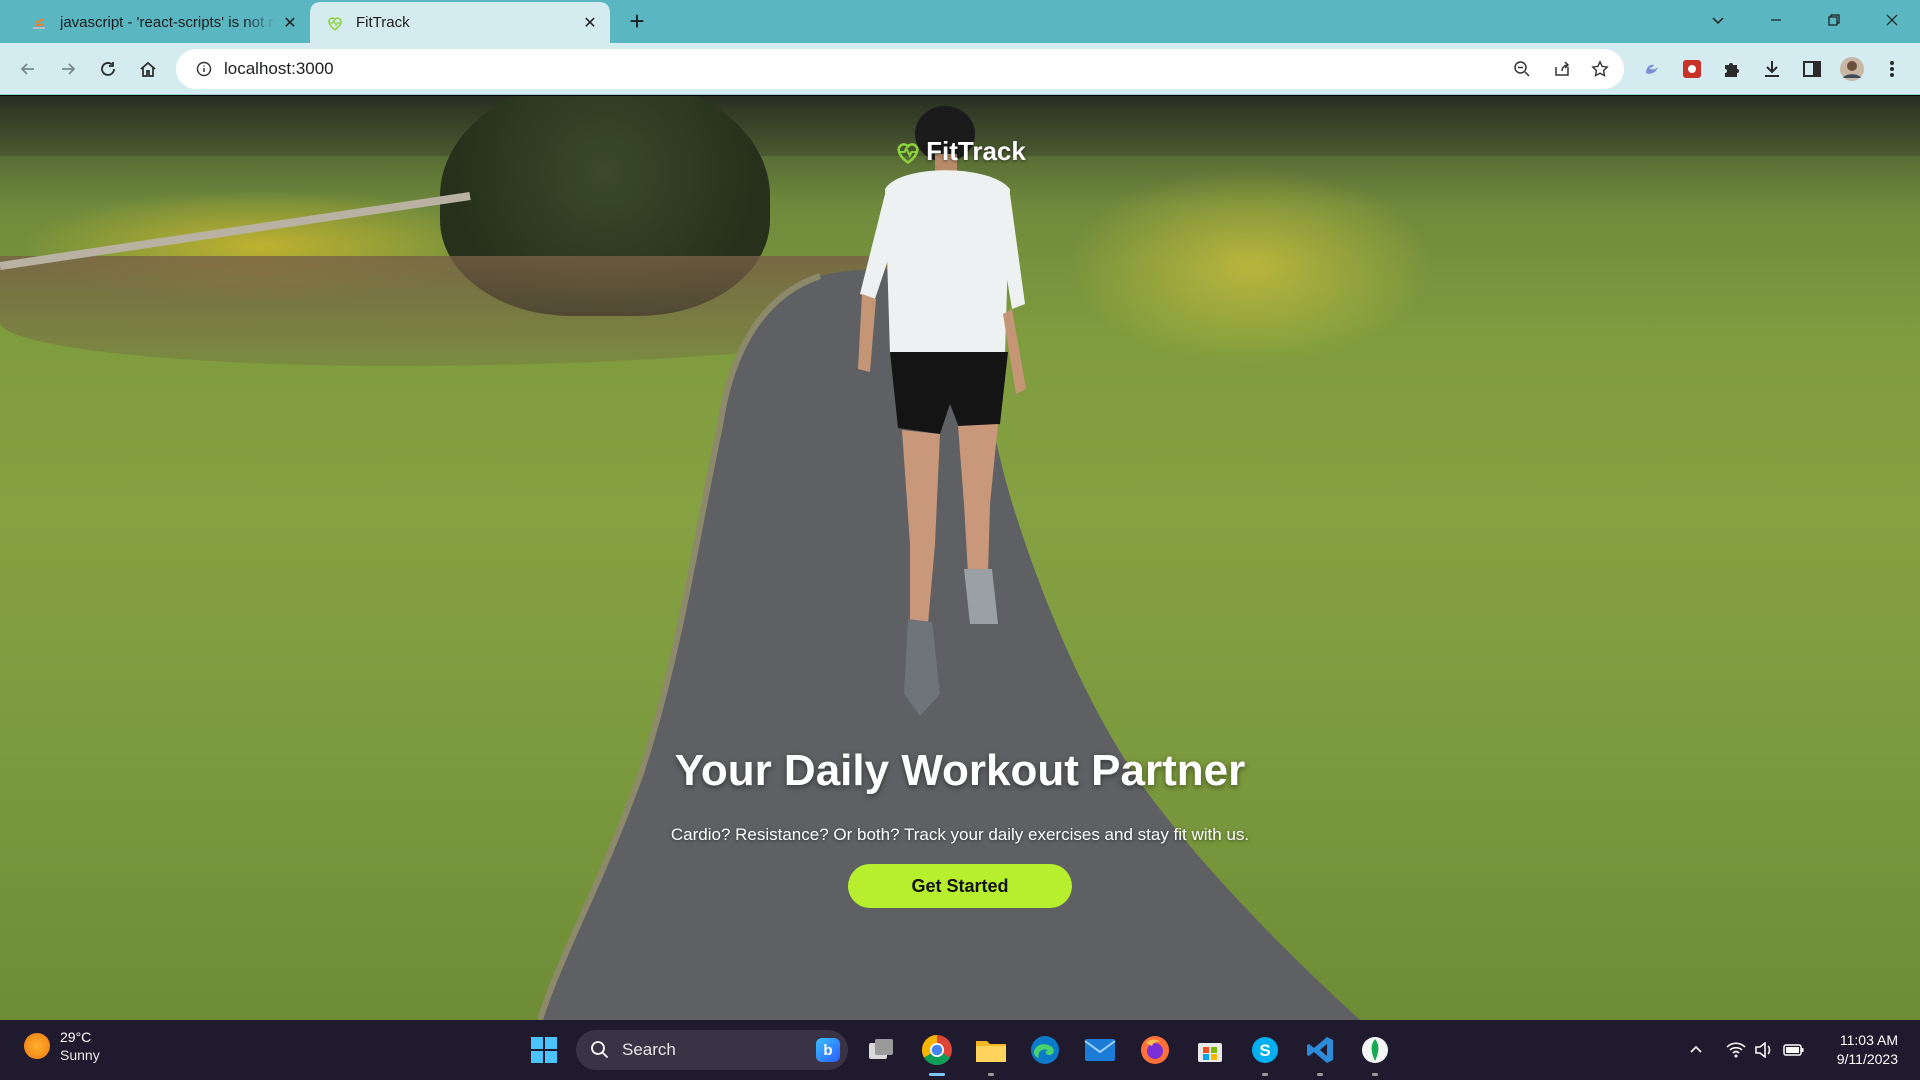  Describe the element at coordinates (460, 22) in the screenshot. I see `tab-fittrack: FitTrack ✕` at that location.